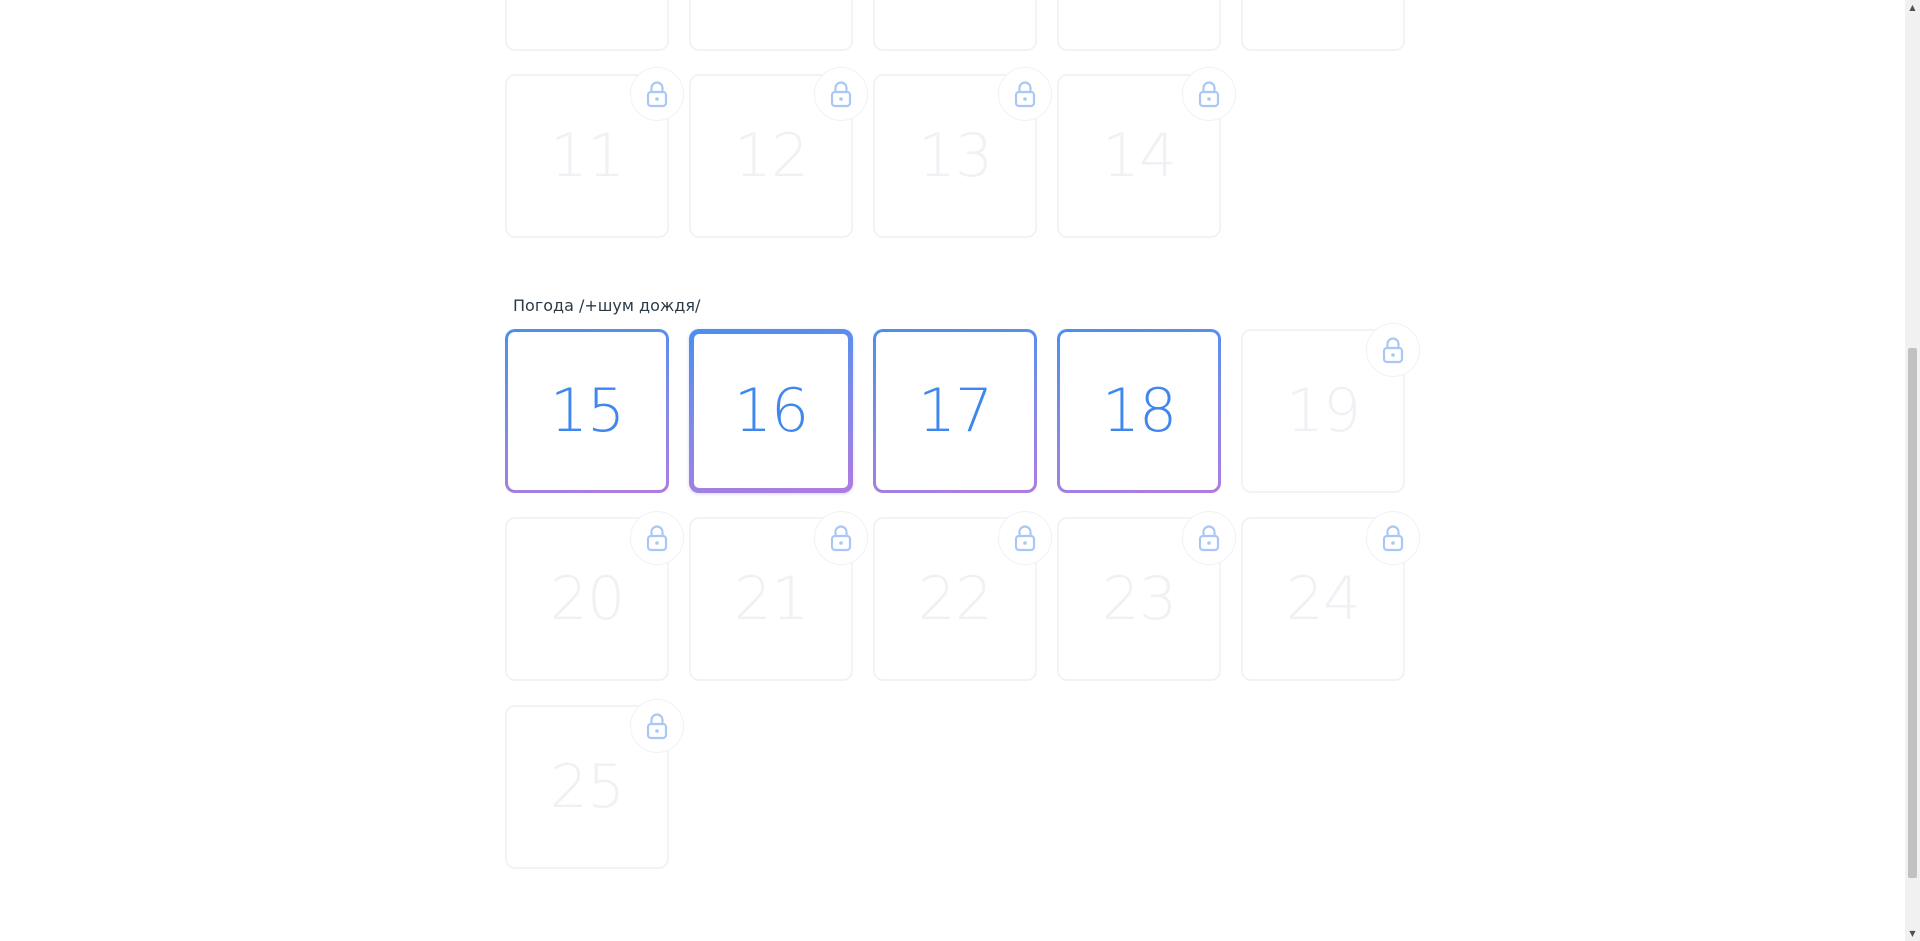 The height and width of the screenshot is (941, 1920). Describe the element at coordinates (1912, 613) in the screenshot. I see `scroll-thumb` at that location.